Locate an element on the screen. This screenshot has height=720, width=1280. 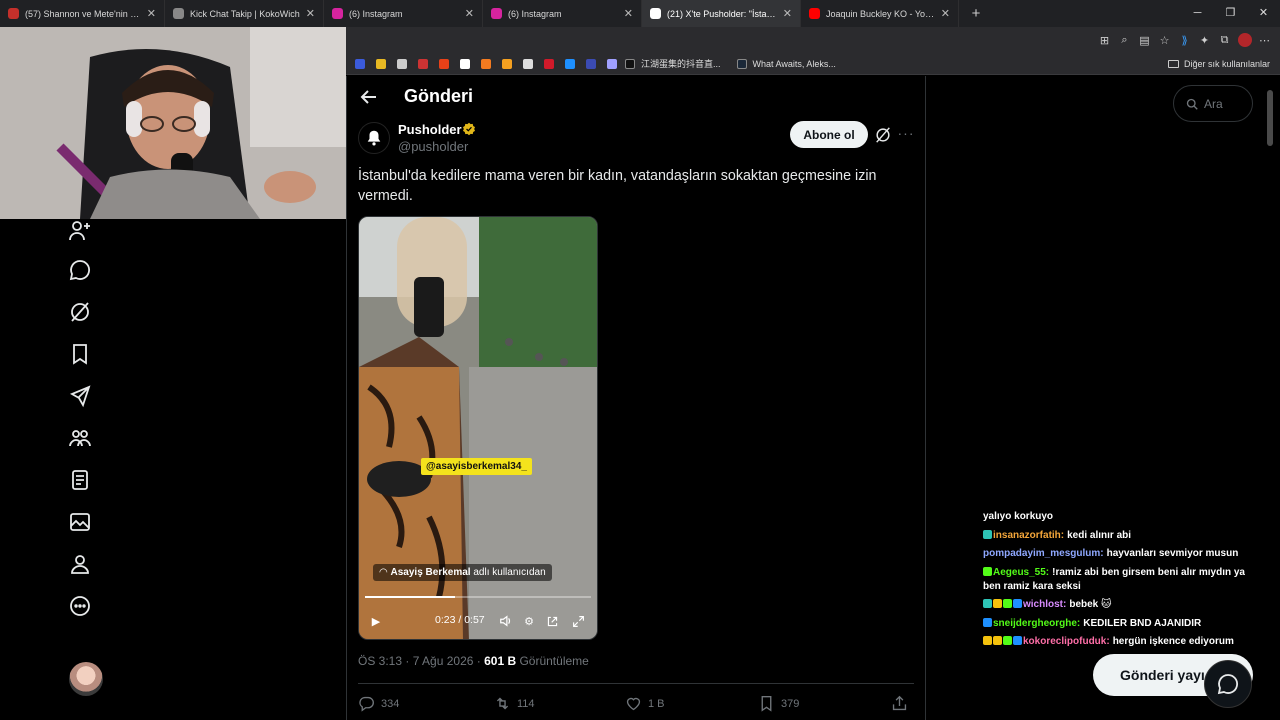
apps-icon: ⊞ is located at coordinates (1104, 40).